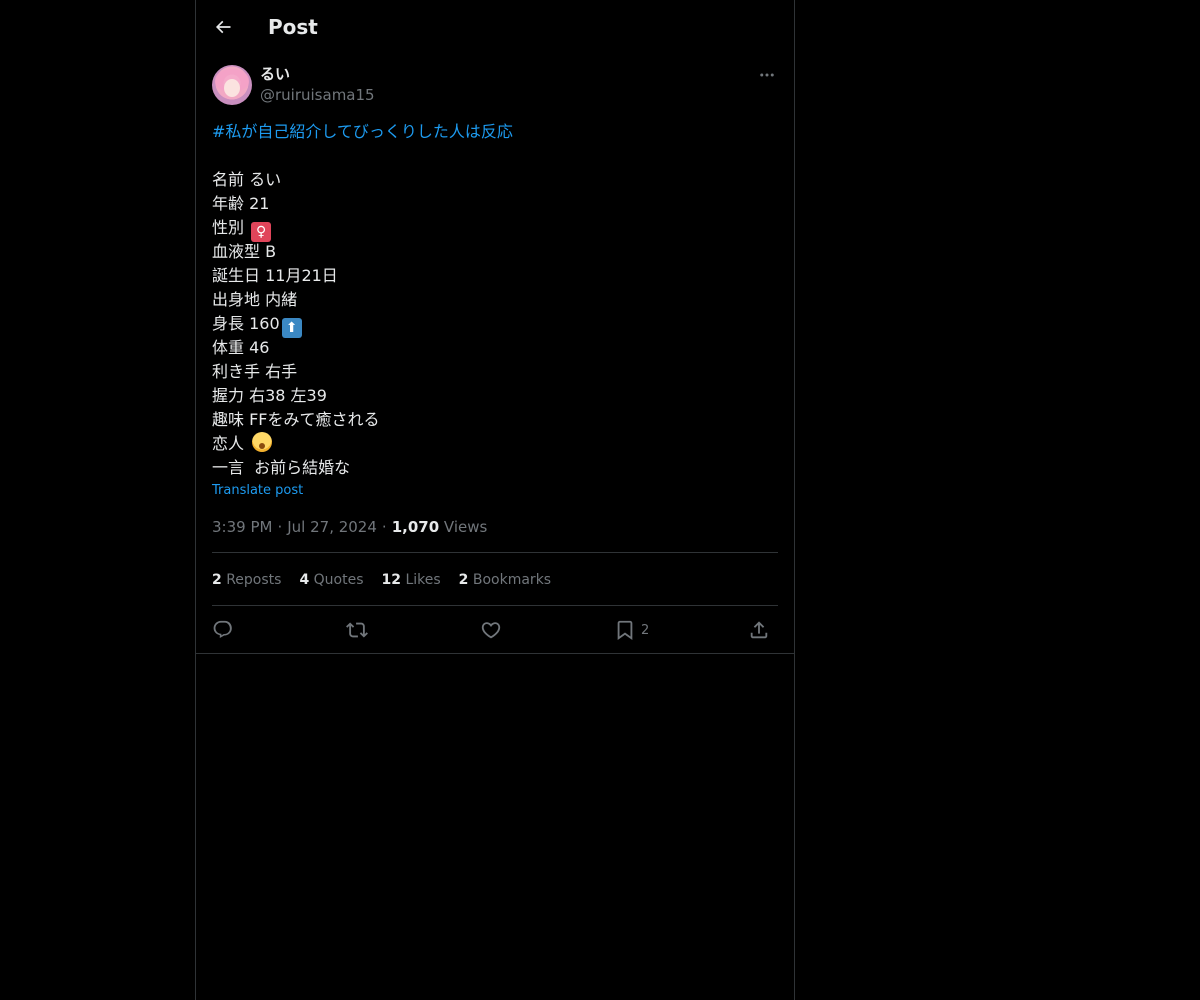  I want to click on more-options-button, so click(767, 75).